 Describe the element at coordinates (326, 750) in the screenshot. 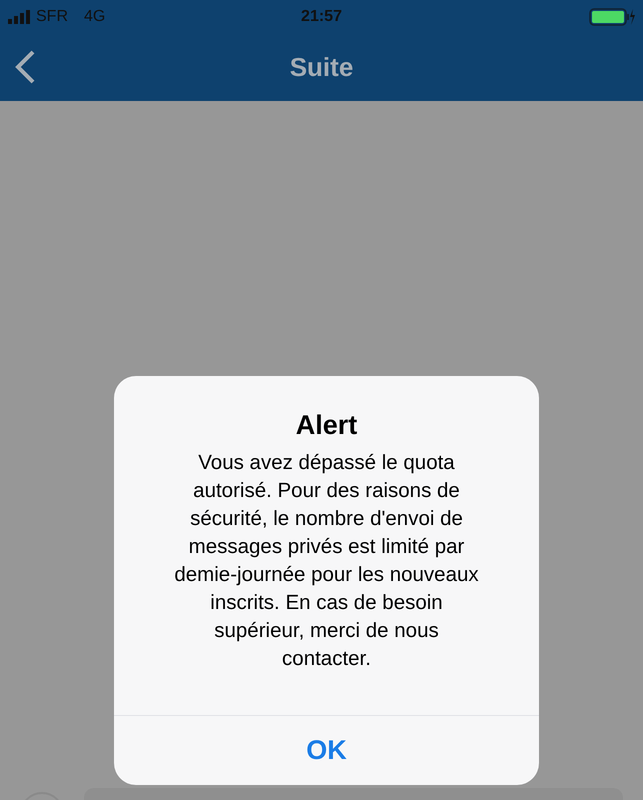

I see `ok-button: OK` at that location.